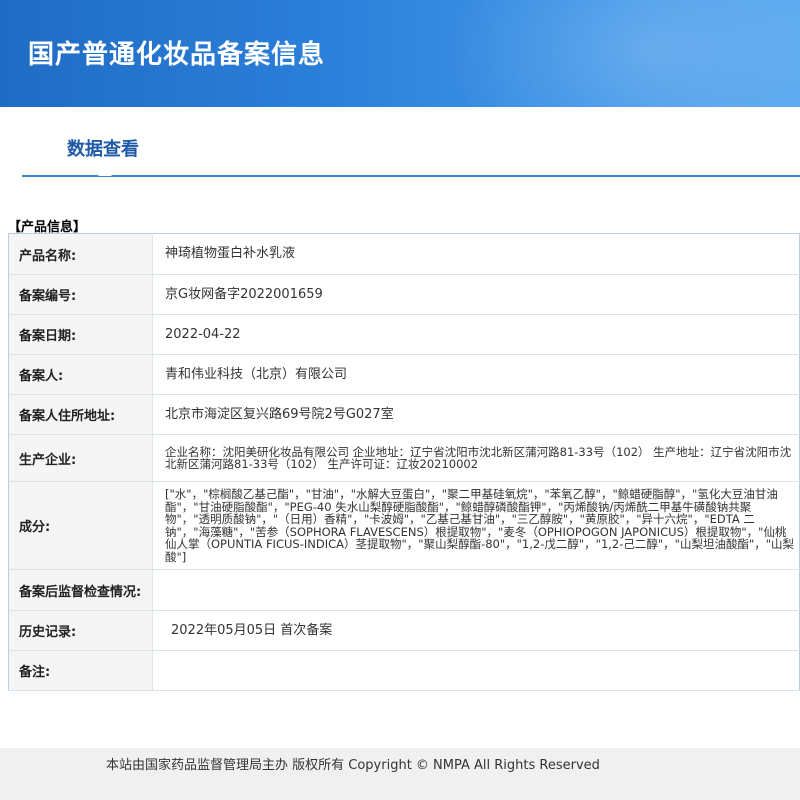  I want to click on row-history: 历史记录: 2022年05月05日 首次备案, so click(404, 630).